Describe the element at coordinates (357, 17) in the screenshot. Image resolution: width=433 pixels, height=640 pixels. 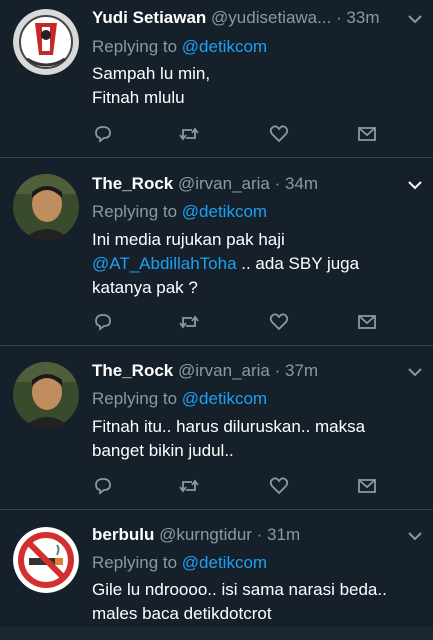
I see `timestamp: · 33m` at that location.